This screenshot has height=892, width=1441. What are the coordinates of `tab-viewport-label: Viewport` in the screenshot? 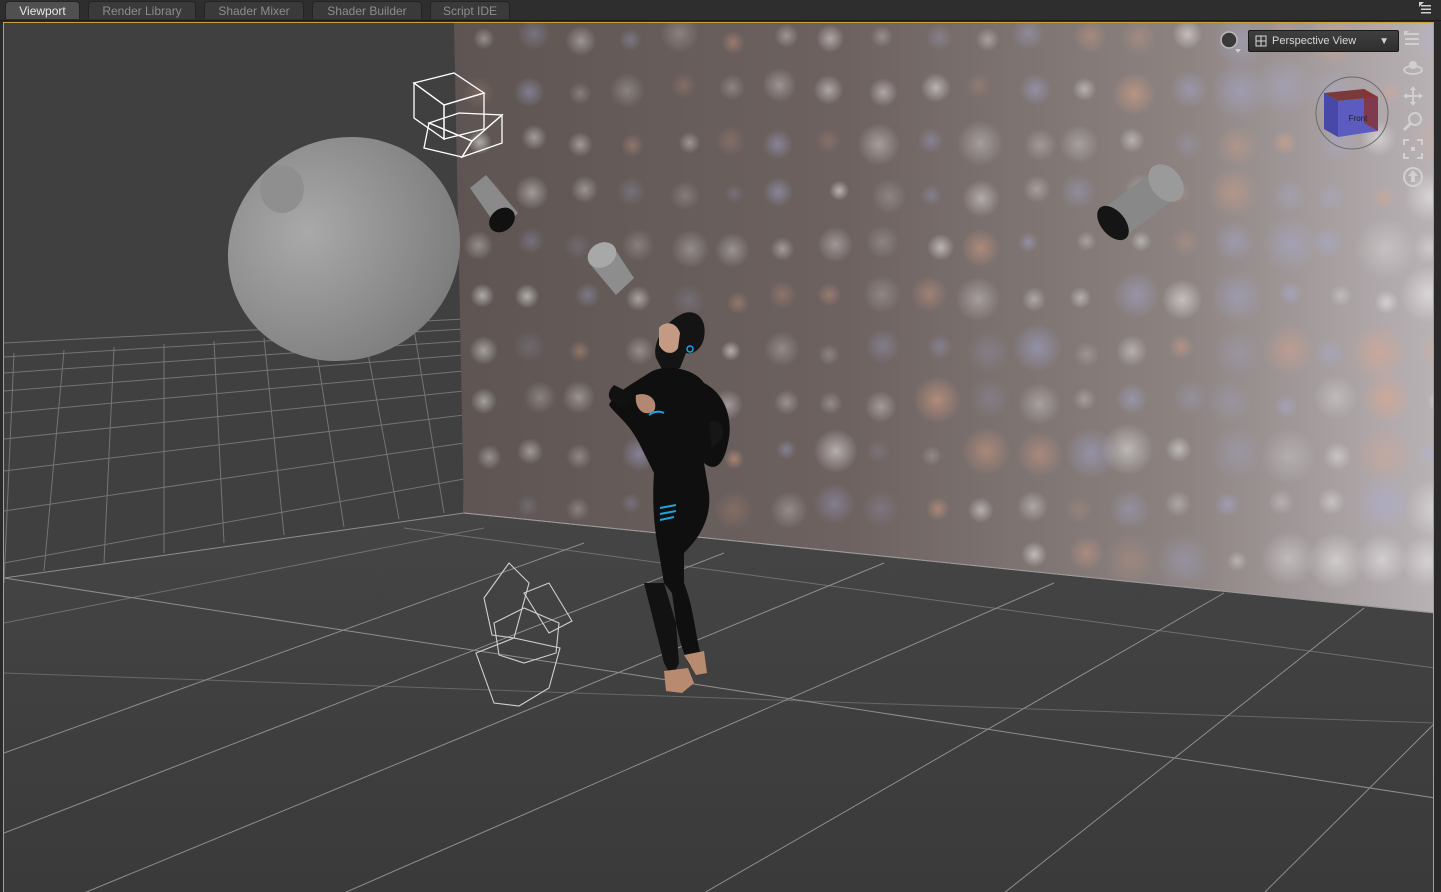 It's located at (42, 11).